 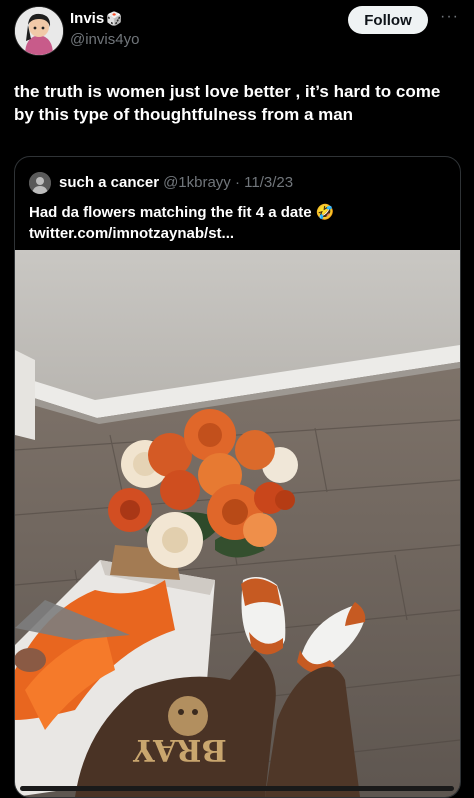 I want to click on follow-button: Follow, so click(x=388, y=20).